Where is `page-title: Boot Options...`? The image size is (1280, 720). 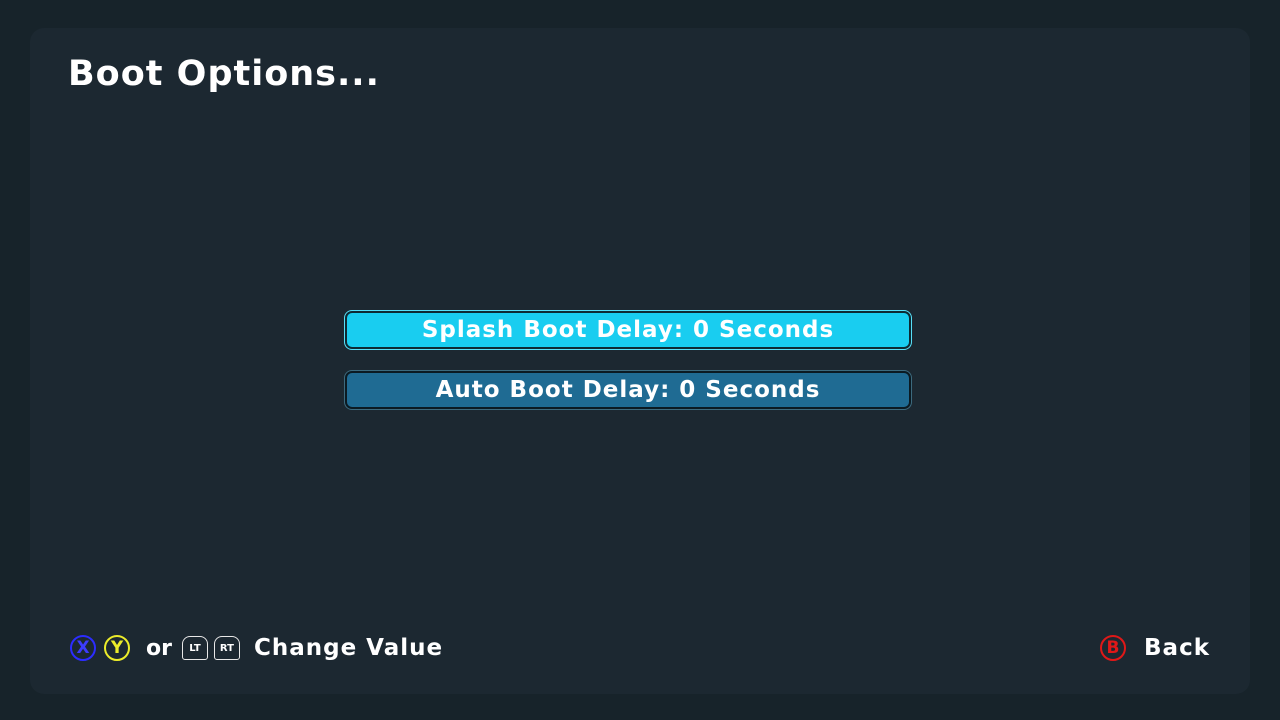
page-title: Boot Options... is located at coordinates (224, 74).